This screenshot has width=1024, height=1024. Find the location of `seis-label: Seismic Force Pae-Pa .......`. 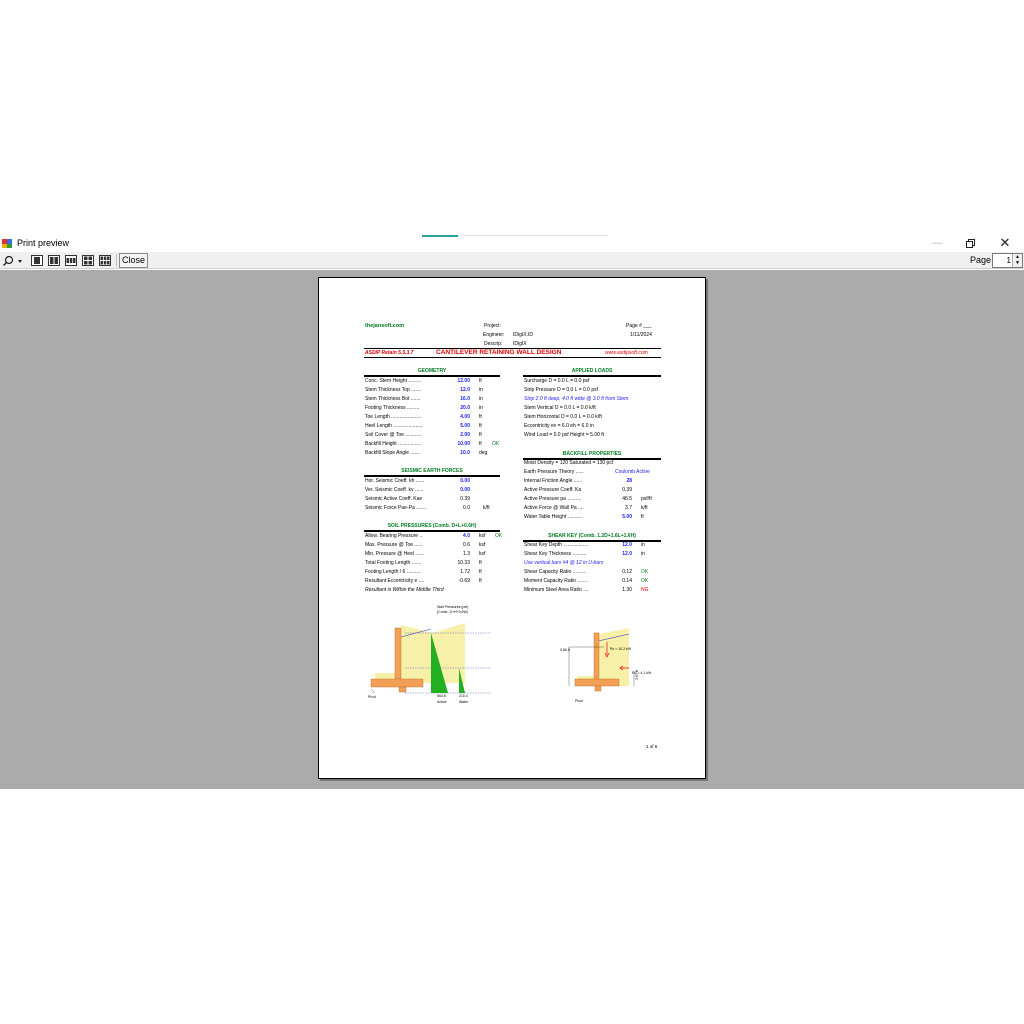

seis-label: Seismic Force Pae-Pa ....... is located at coordinates (395, 508).